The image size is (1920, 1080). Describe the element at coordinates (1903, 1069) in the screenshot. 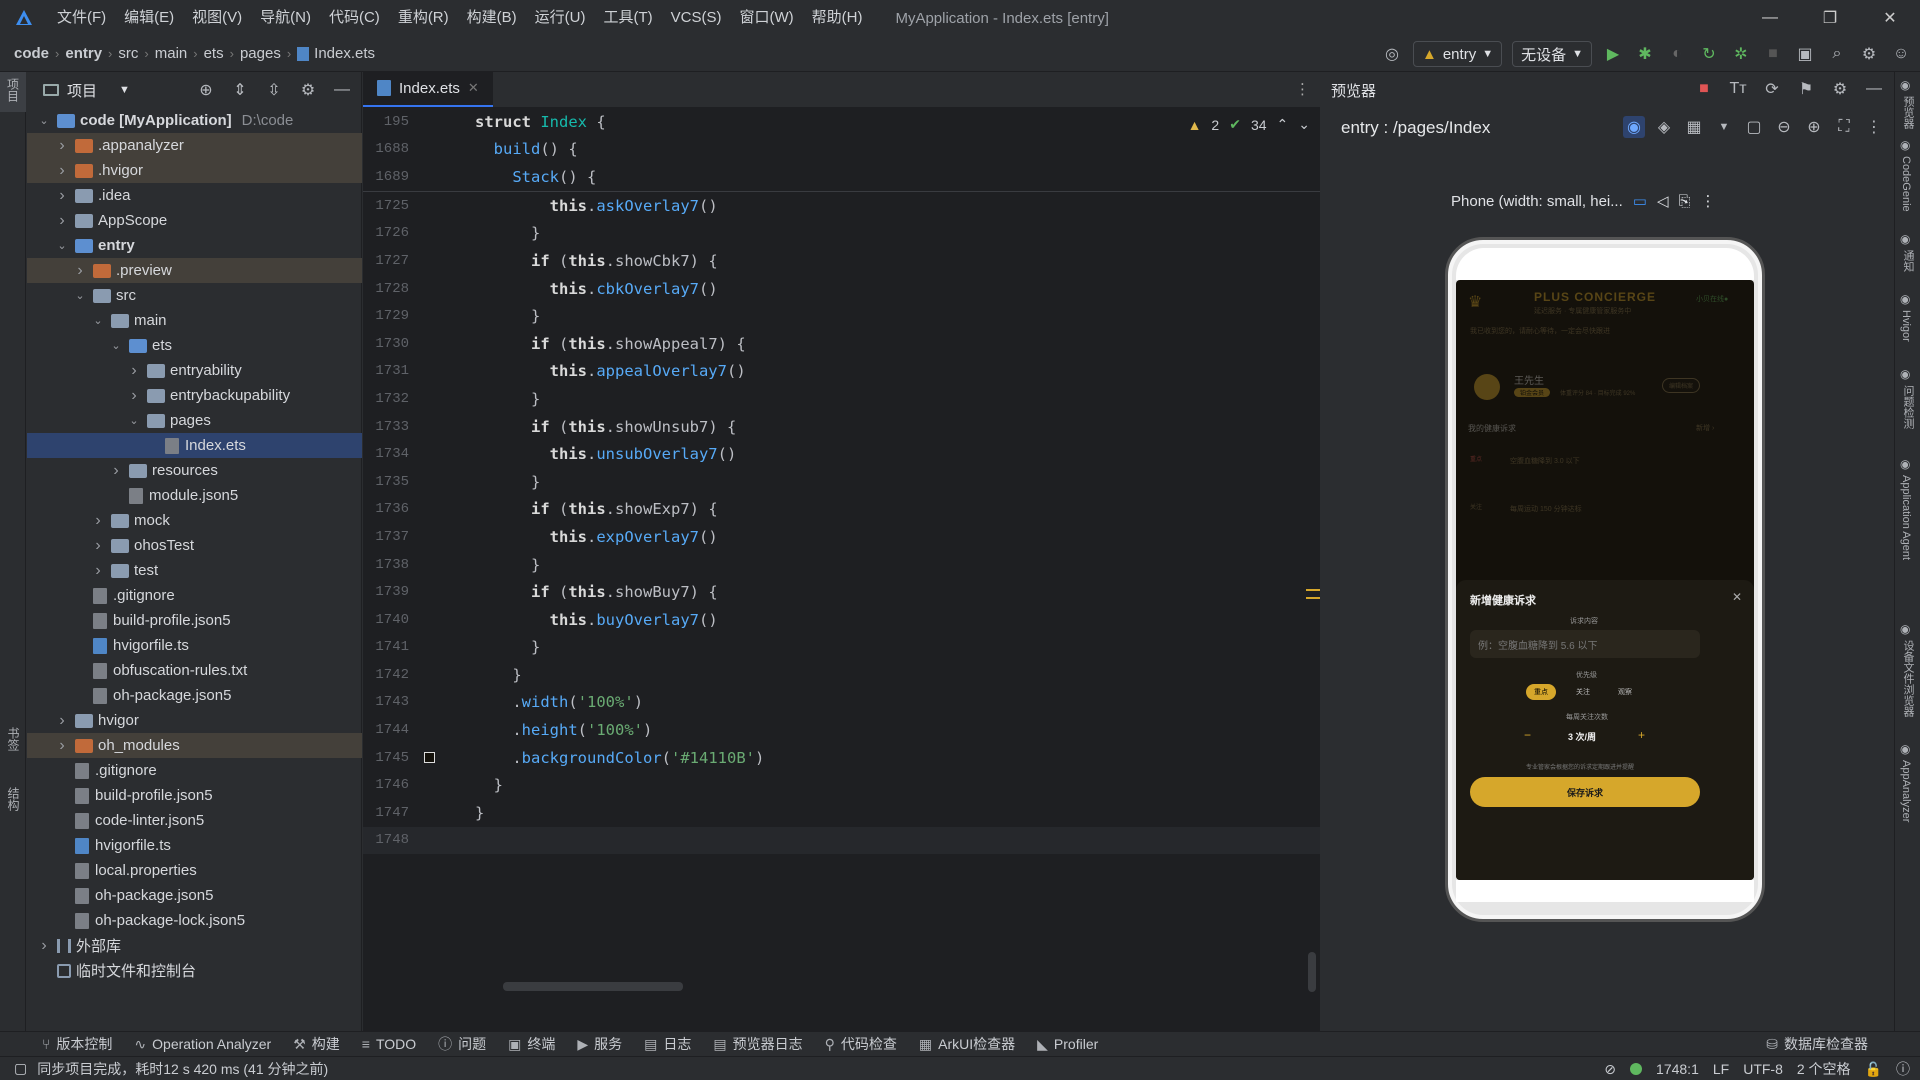

I see `notification-icon: ⓘ` at that location.